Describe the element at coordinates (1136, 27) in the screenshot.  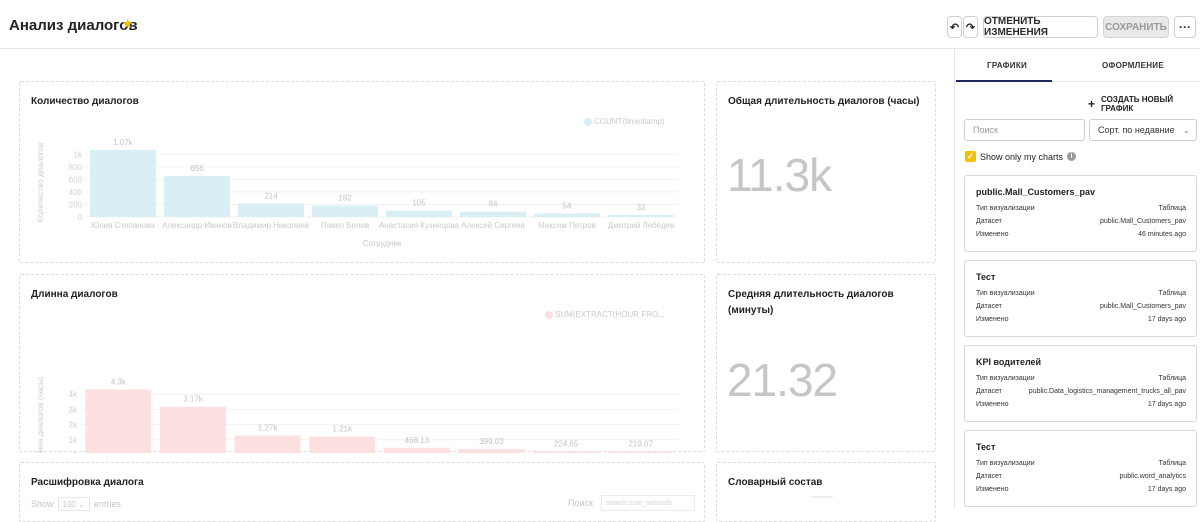
I see `save-button: СОХРАНИТЬ` at that location.